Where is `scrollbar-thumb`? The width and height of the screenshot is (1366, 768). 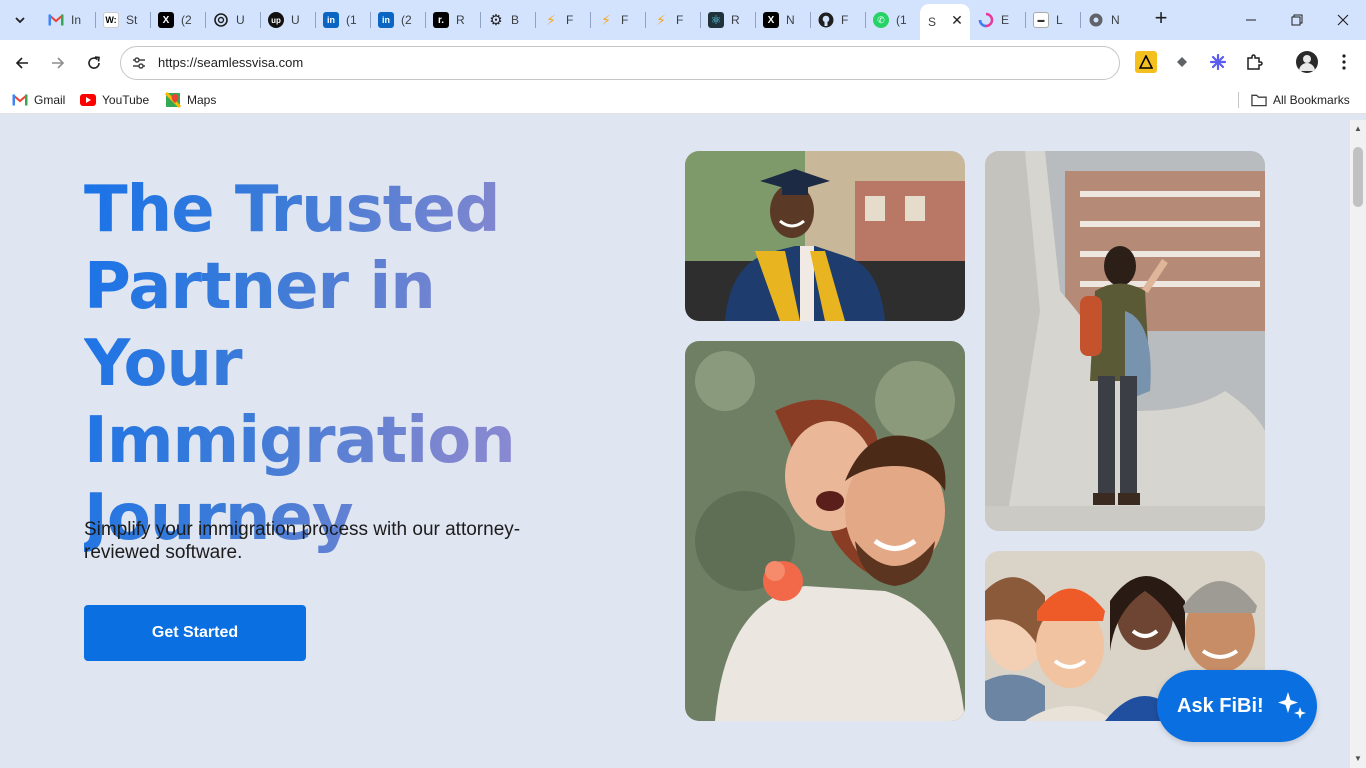
scrollbar-thumb is located at coordinates (1358, 177).